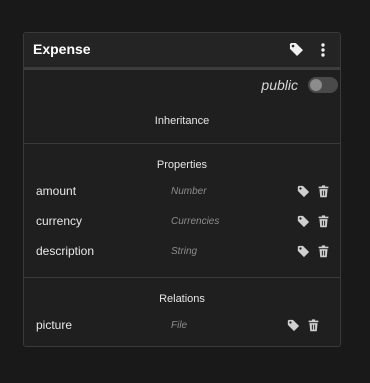 This screenshot has height=383, width=370. I want to click on property-row-description: description String, so click(182, 253).